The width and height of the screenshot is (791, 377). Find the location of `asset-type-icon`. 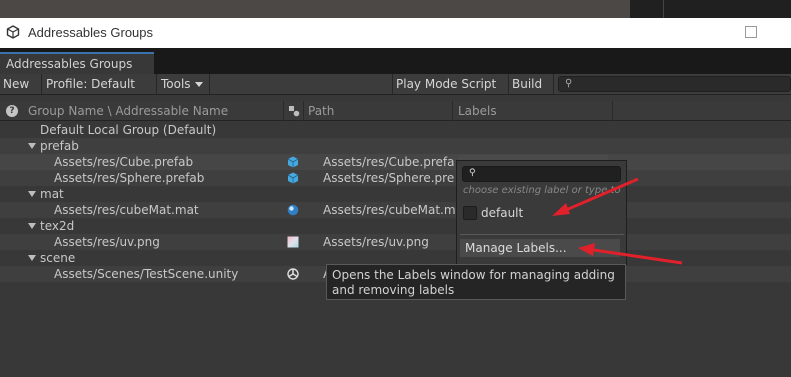

asset-type-icon is located at coordinates (294, 111).